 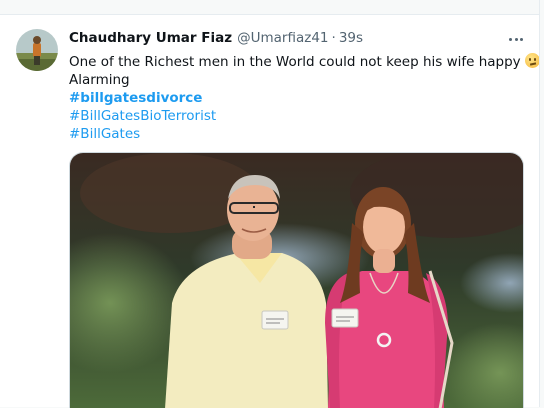 What do you see at coordinates (282, 38) in the screenshot?
I see `author-handle: @Umarfiaz41` at bounding box center [282, 38].